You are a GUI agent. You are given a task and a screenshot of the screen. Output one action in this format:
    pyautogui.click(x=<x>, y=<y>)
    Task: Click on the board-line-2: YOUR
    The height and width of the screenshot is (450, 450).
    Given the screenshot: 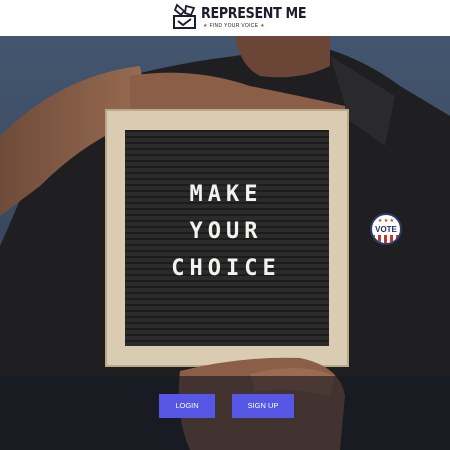 What is the action you would take?
    pyautogui.click(x=226, y=231)
    